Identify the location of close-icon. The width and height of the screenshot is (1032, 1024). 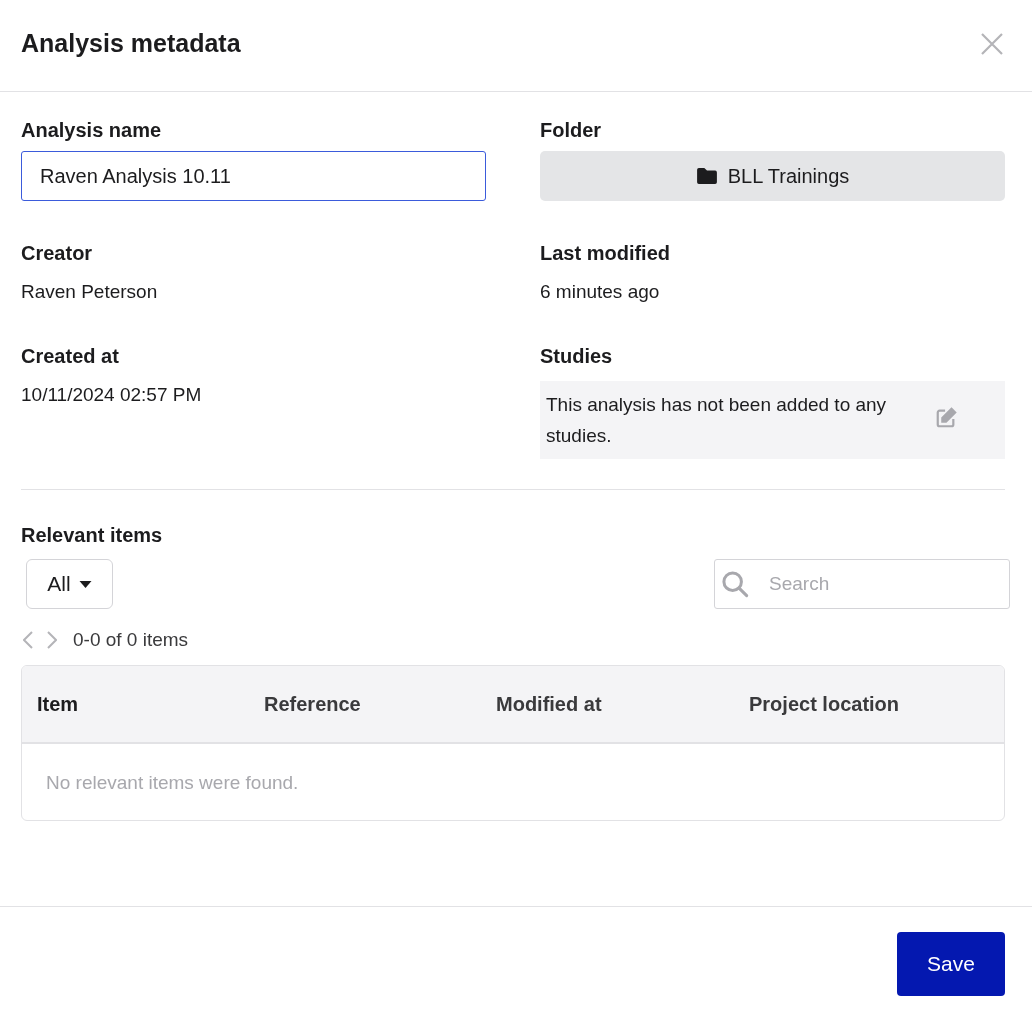
(992, 43).